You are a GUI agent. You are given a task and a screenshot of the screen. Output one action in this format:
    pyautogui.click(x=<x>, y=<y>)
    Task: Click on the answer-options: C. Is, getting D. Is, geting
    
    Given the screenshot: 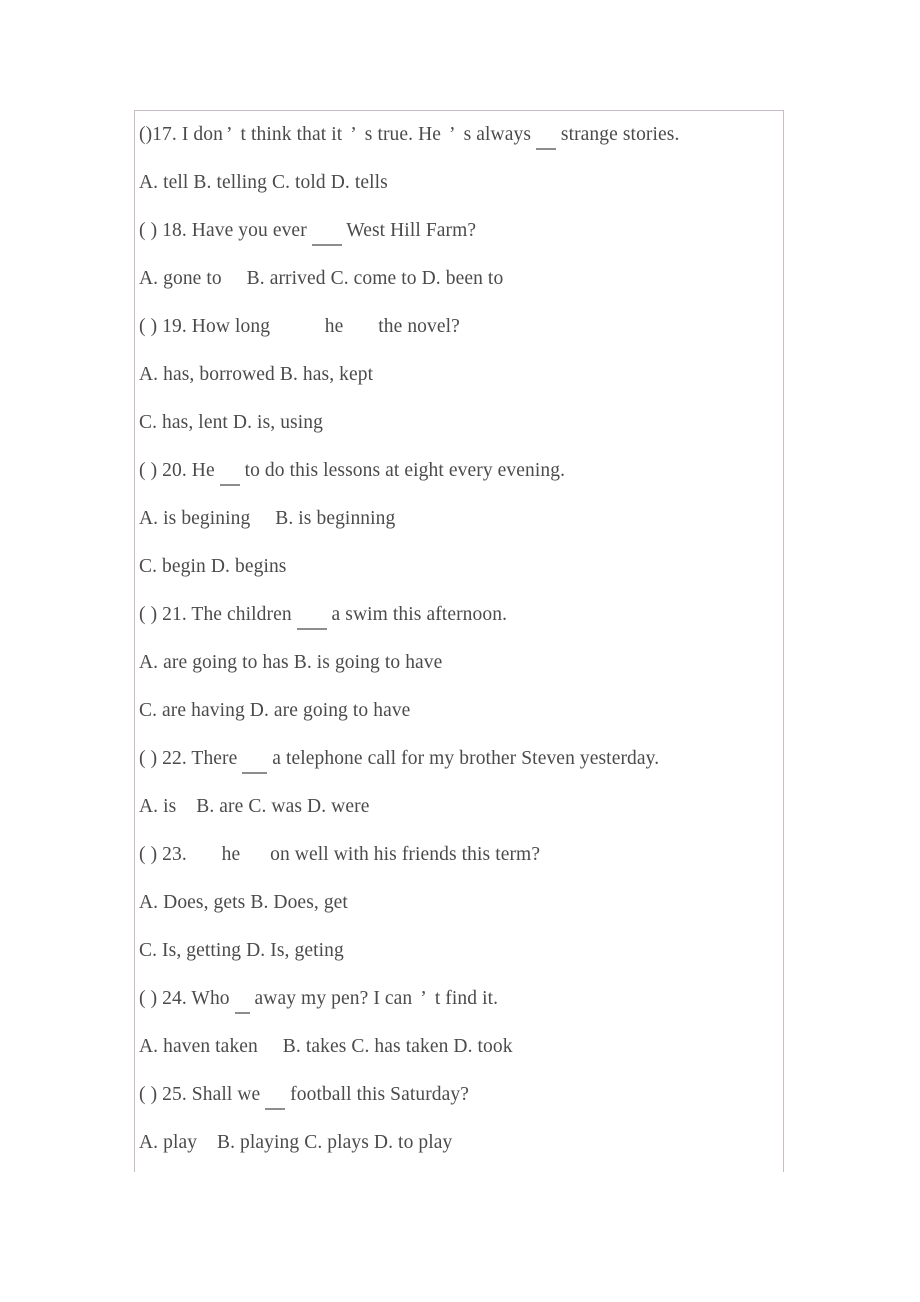 What is the action you would take?
    pyautogui.click(x=459, y=951)
    